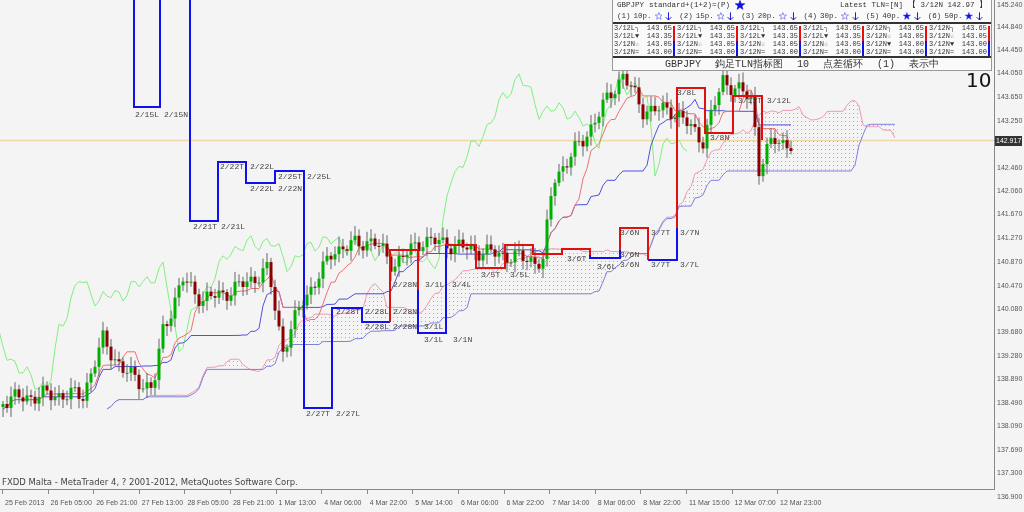  I want to click on tln-label: 3/12L, so click(779, 100).